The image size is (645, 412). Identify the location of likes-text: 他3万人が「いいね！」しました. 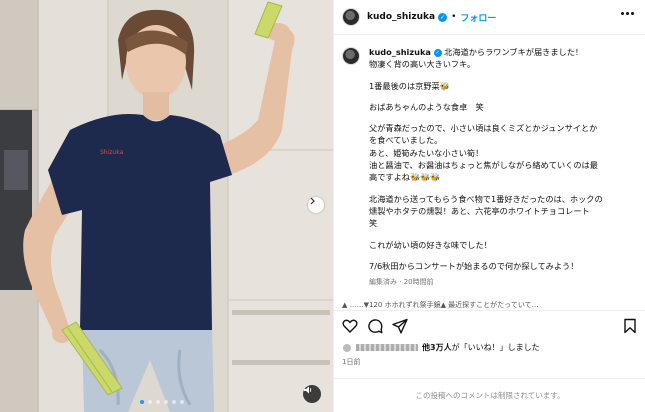
(481, 347).